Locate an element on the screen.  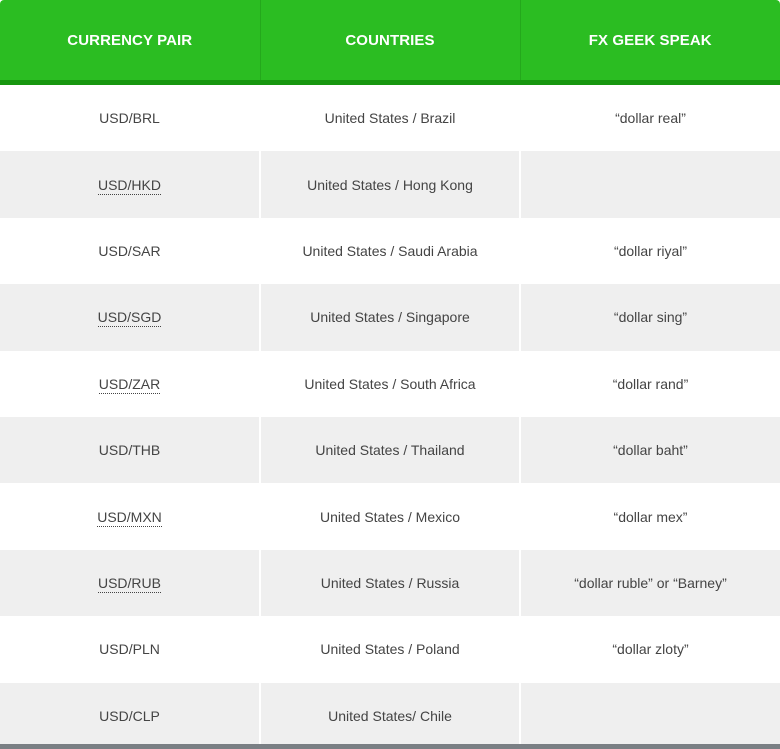
currency-pair-text: USD/THB is located at coordinates (129, 450).